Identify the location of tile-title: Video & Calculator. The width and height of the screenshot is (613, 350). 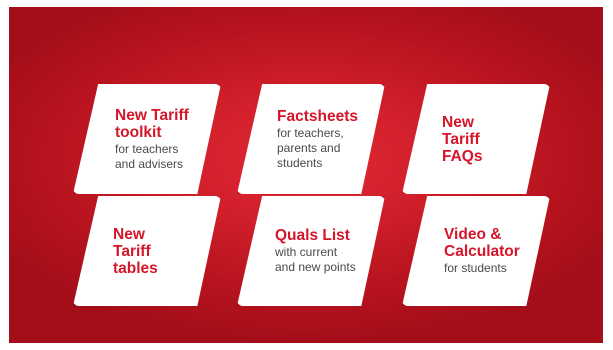
(482, 243).